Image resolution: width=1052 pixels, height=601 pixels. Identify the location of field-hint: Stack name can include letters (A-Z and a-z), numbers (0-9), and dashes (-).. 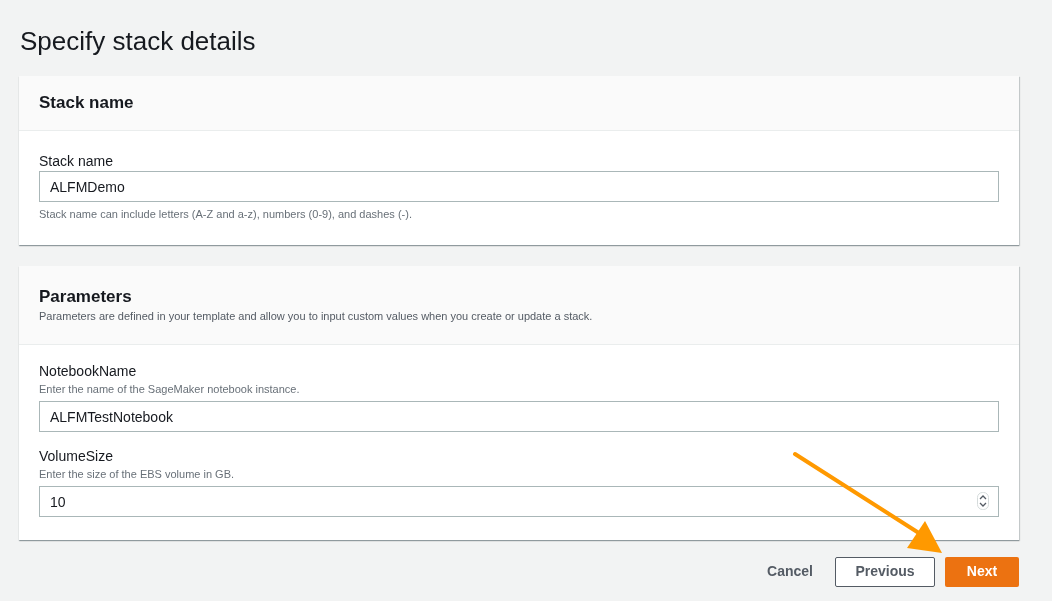
(226, 214).